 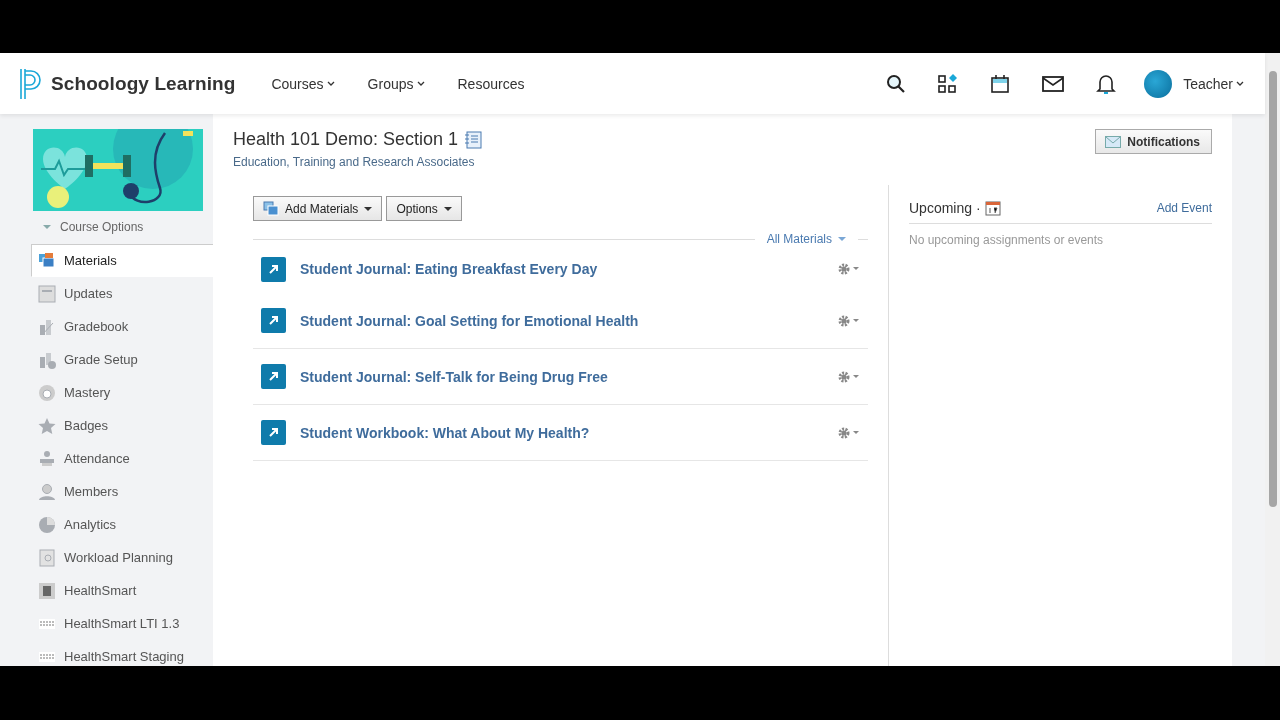 I want to click on sidebar-item: Badges, so click(x=122, y=425).